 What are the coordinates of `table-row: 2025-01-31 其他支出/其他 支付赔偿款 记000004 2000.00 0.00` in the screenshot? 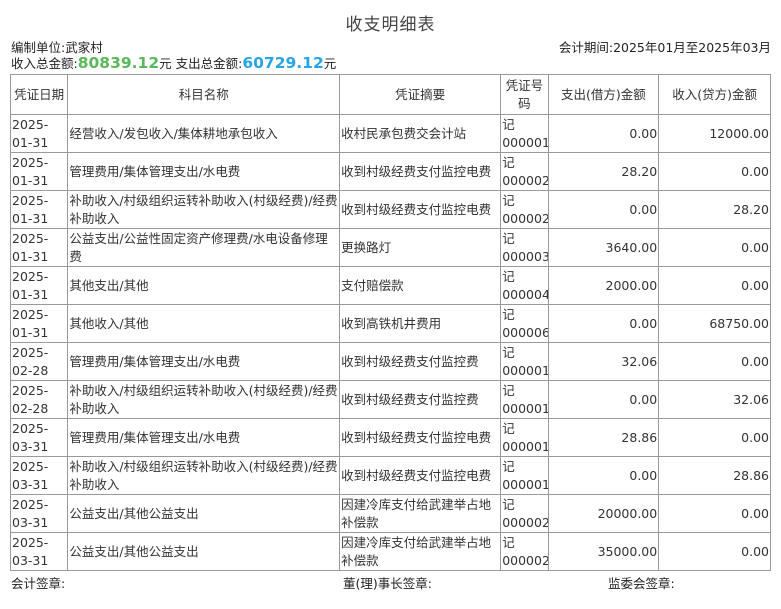 It's located at (390, 285).